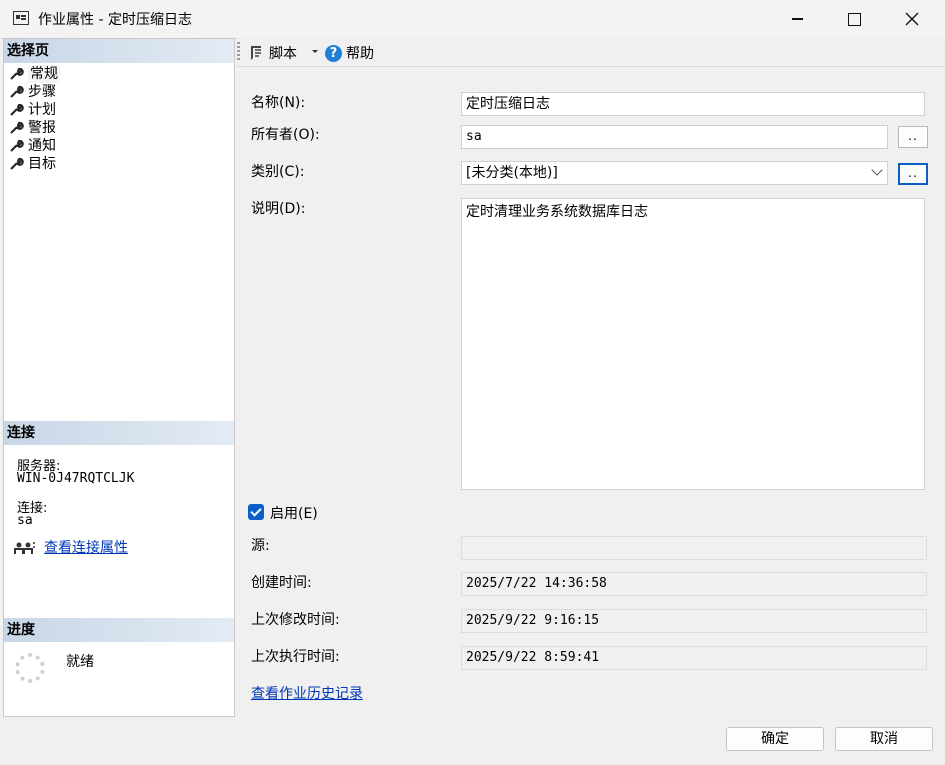 Image resolution: width=945 pixels, height=765 pixels. I want to click on maximize-icon, so click(854, 19).